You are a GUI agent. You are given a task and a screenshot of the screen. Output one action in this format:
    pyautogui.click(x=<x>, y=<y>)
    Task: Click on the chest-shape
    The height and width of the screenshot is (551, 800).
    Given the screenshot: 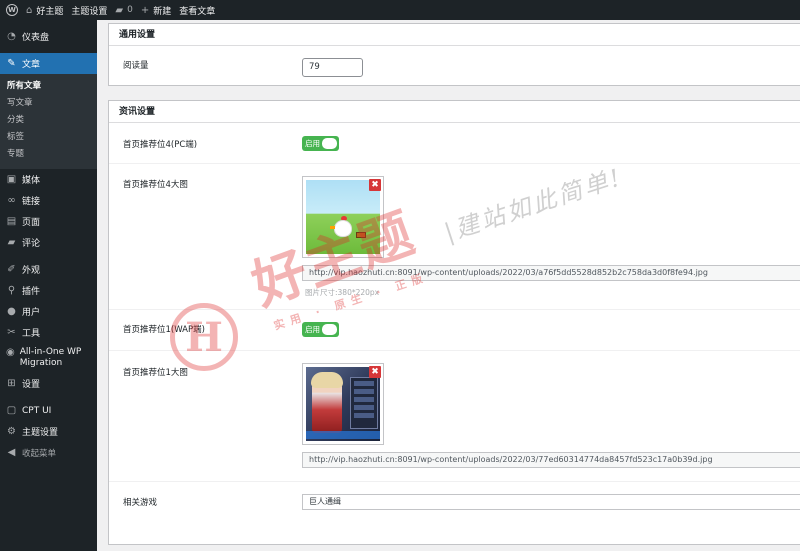 What is the action you would take?
    pyautogui.click(x=361, y=235)
    